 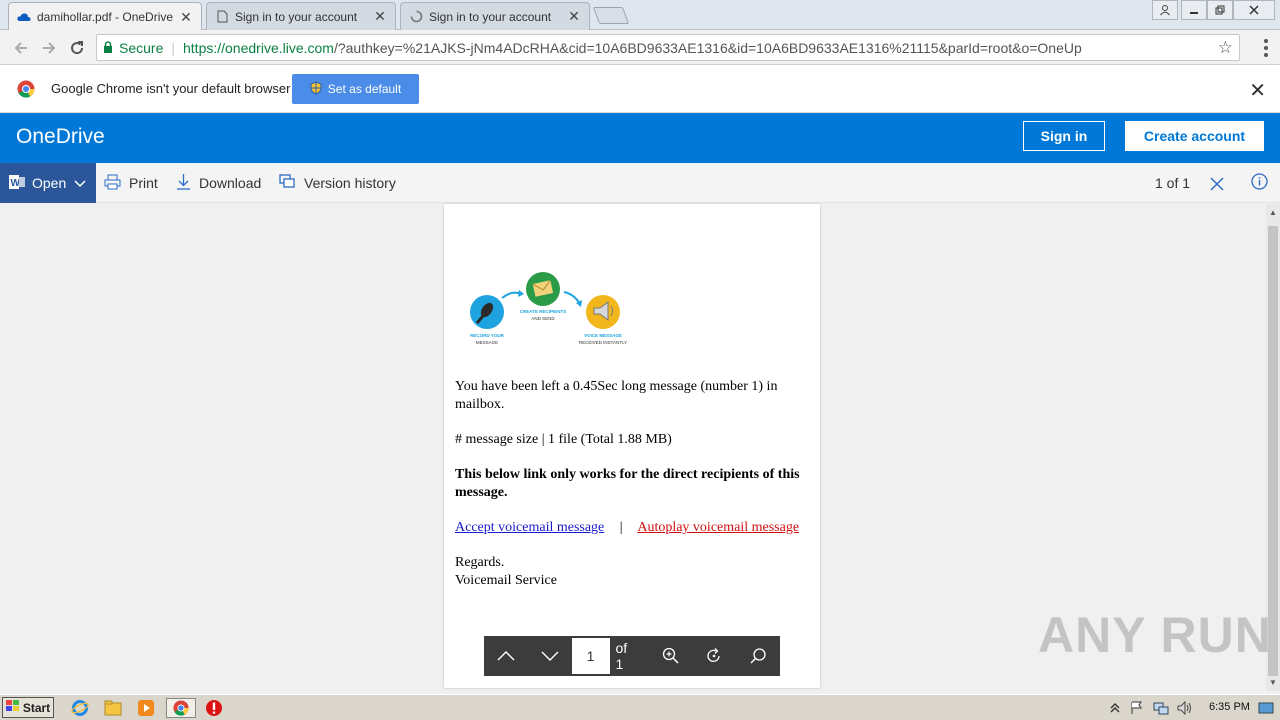 I want to click on tab-signin-1: Sign in to your account ✕, so click(x=301, y=16).